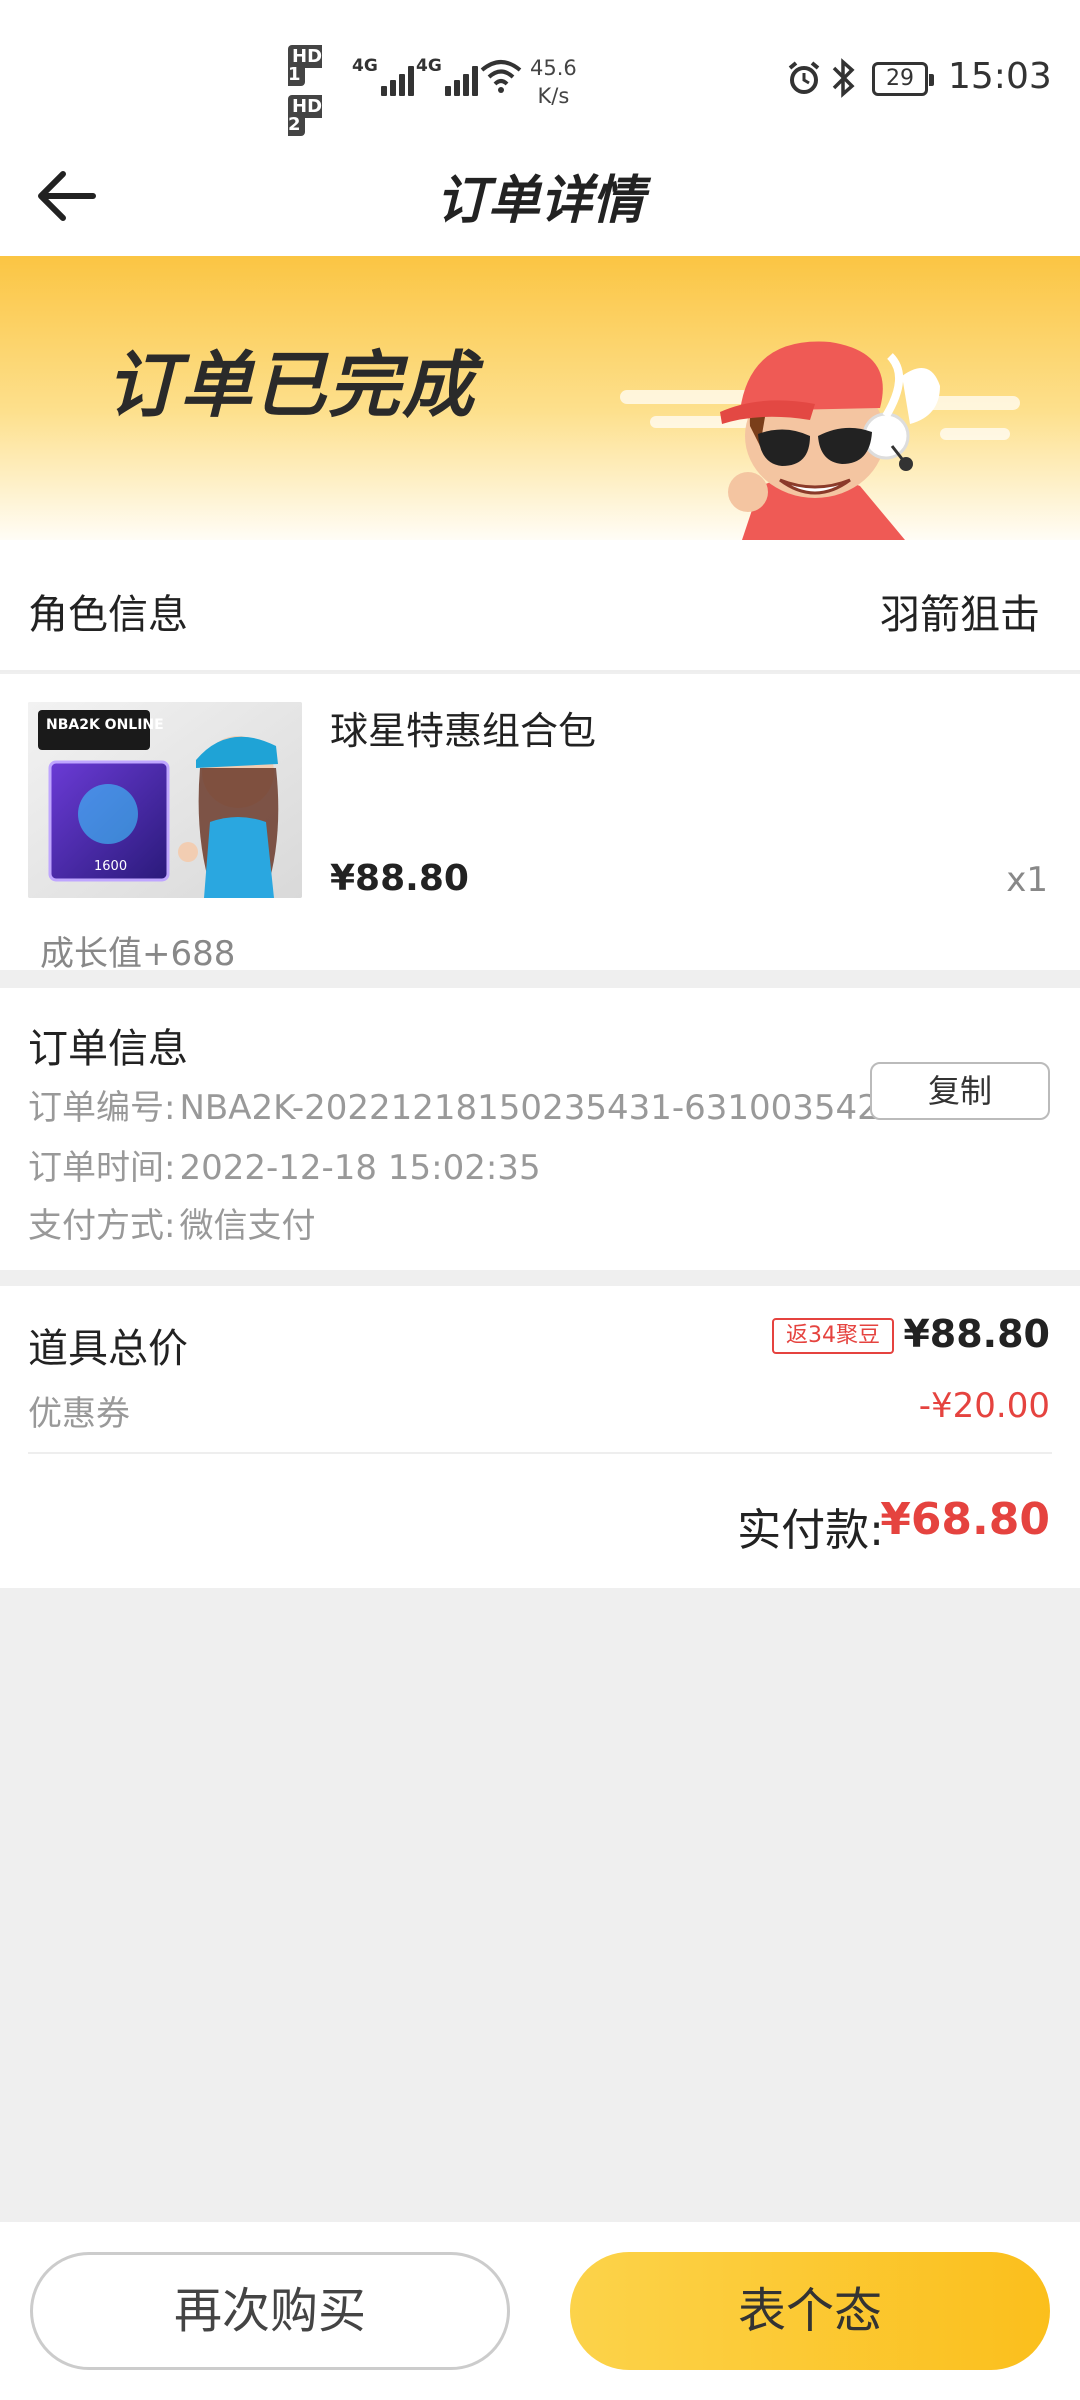 This screenshot has width=1080, height=2400. What do you see at coordinates (247, 1226) in the screenshot?
I see `payment-method-value: 微信支付` at bounding box center [247, 1226].